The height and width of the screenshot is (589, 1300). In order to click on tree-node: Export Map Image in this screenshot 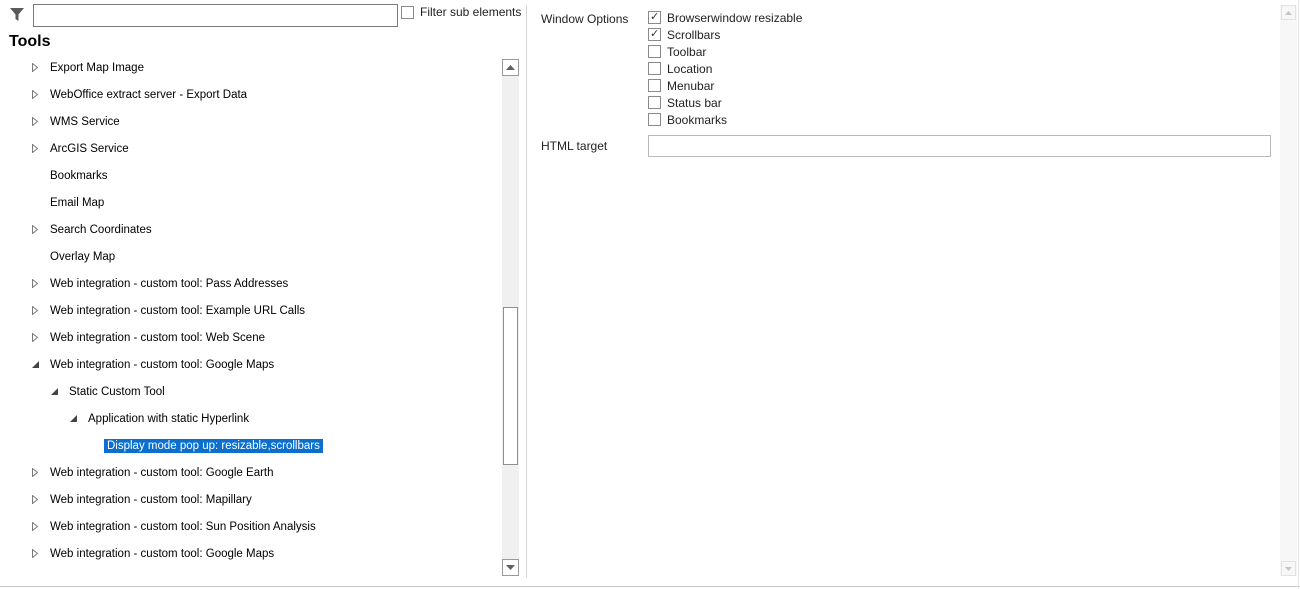, I will do `click(88, 67)`.